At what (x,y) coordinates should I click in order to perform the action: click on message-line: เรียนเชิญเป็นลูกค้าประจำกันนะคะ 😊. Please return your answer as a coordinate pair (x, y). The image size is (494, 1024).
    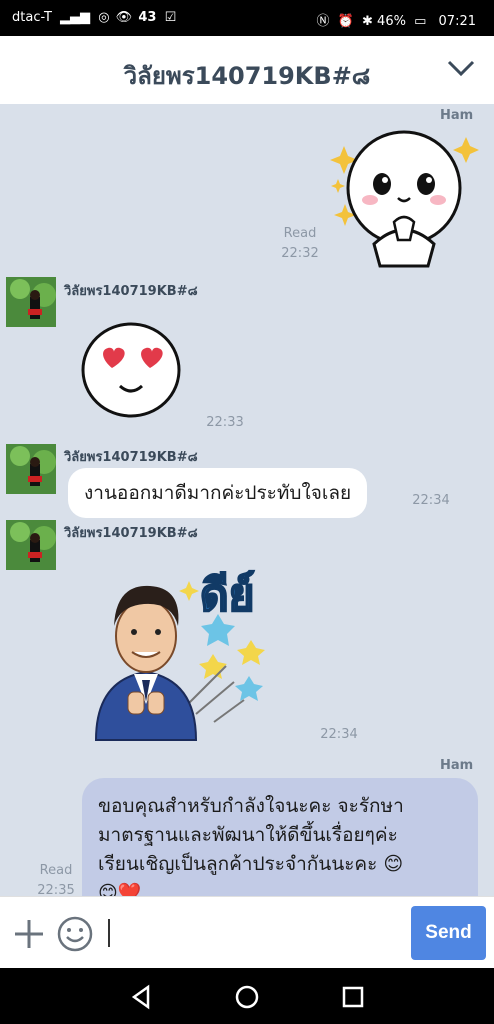
    Looking at the image, I should click on (251, 864).